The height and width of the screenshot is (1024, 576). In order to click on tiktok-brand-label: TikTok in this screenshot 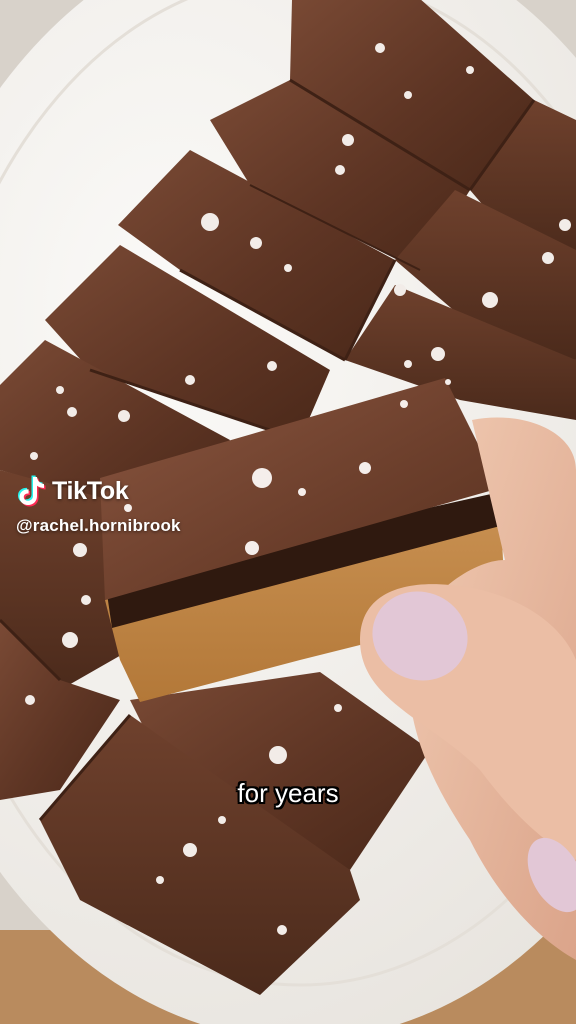, I will do `click(90, 490)`.